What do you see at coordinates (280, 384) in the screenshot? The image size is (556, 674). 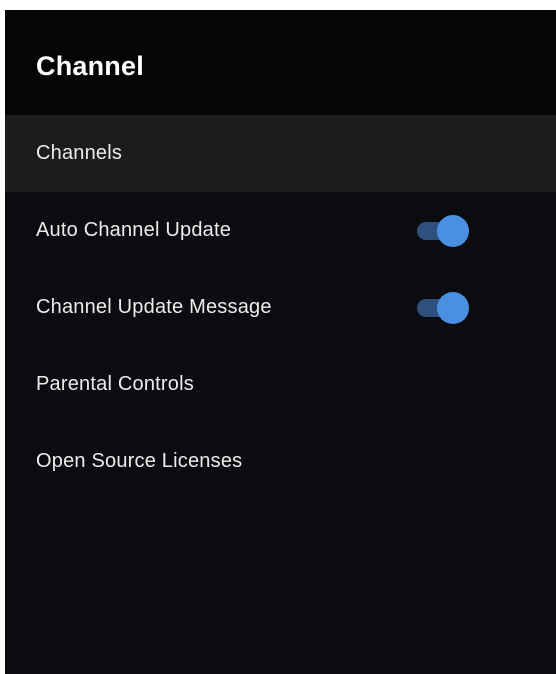 I see `menu-item-parental-controls: Parental Controls` at bounding box center [280, 384].